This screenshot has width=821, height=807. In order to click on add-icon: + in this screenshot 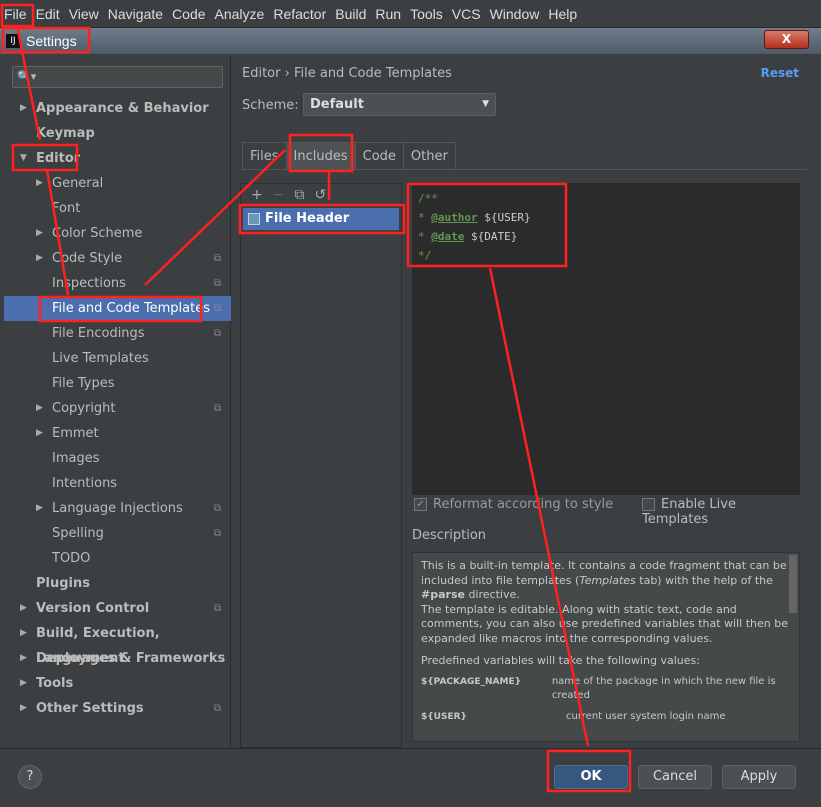, I will do `click(257, 195)`.